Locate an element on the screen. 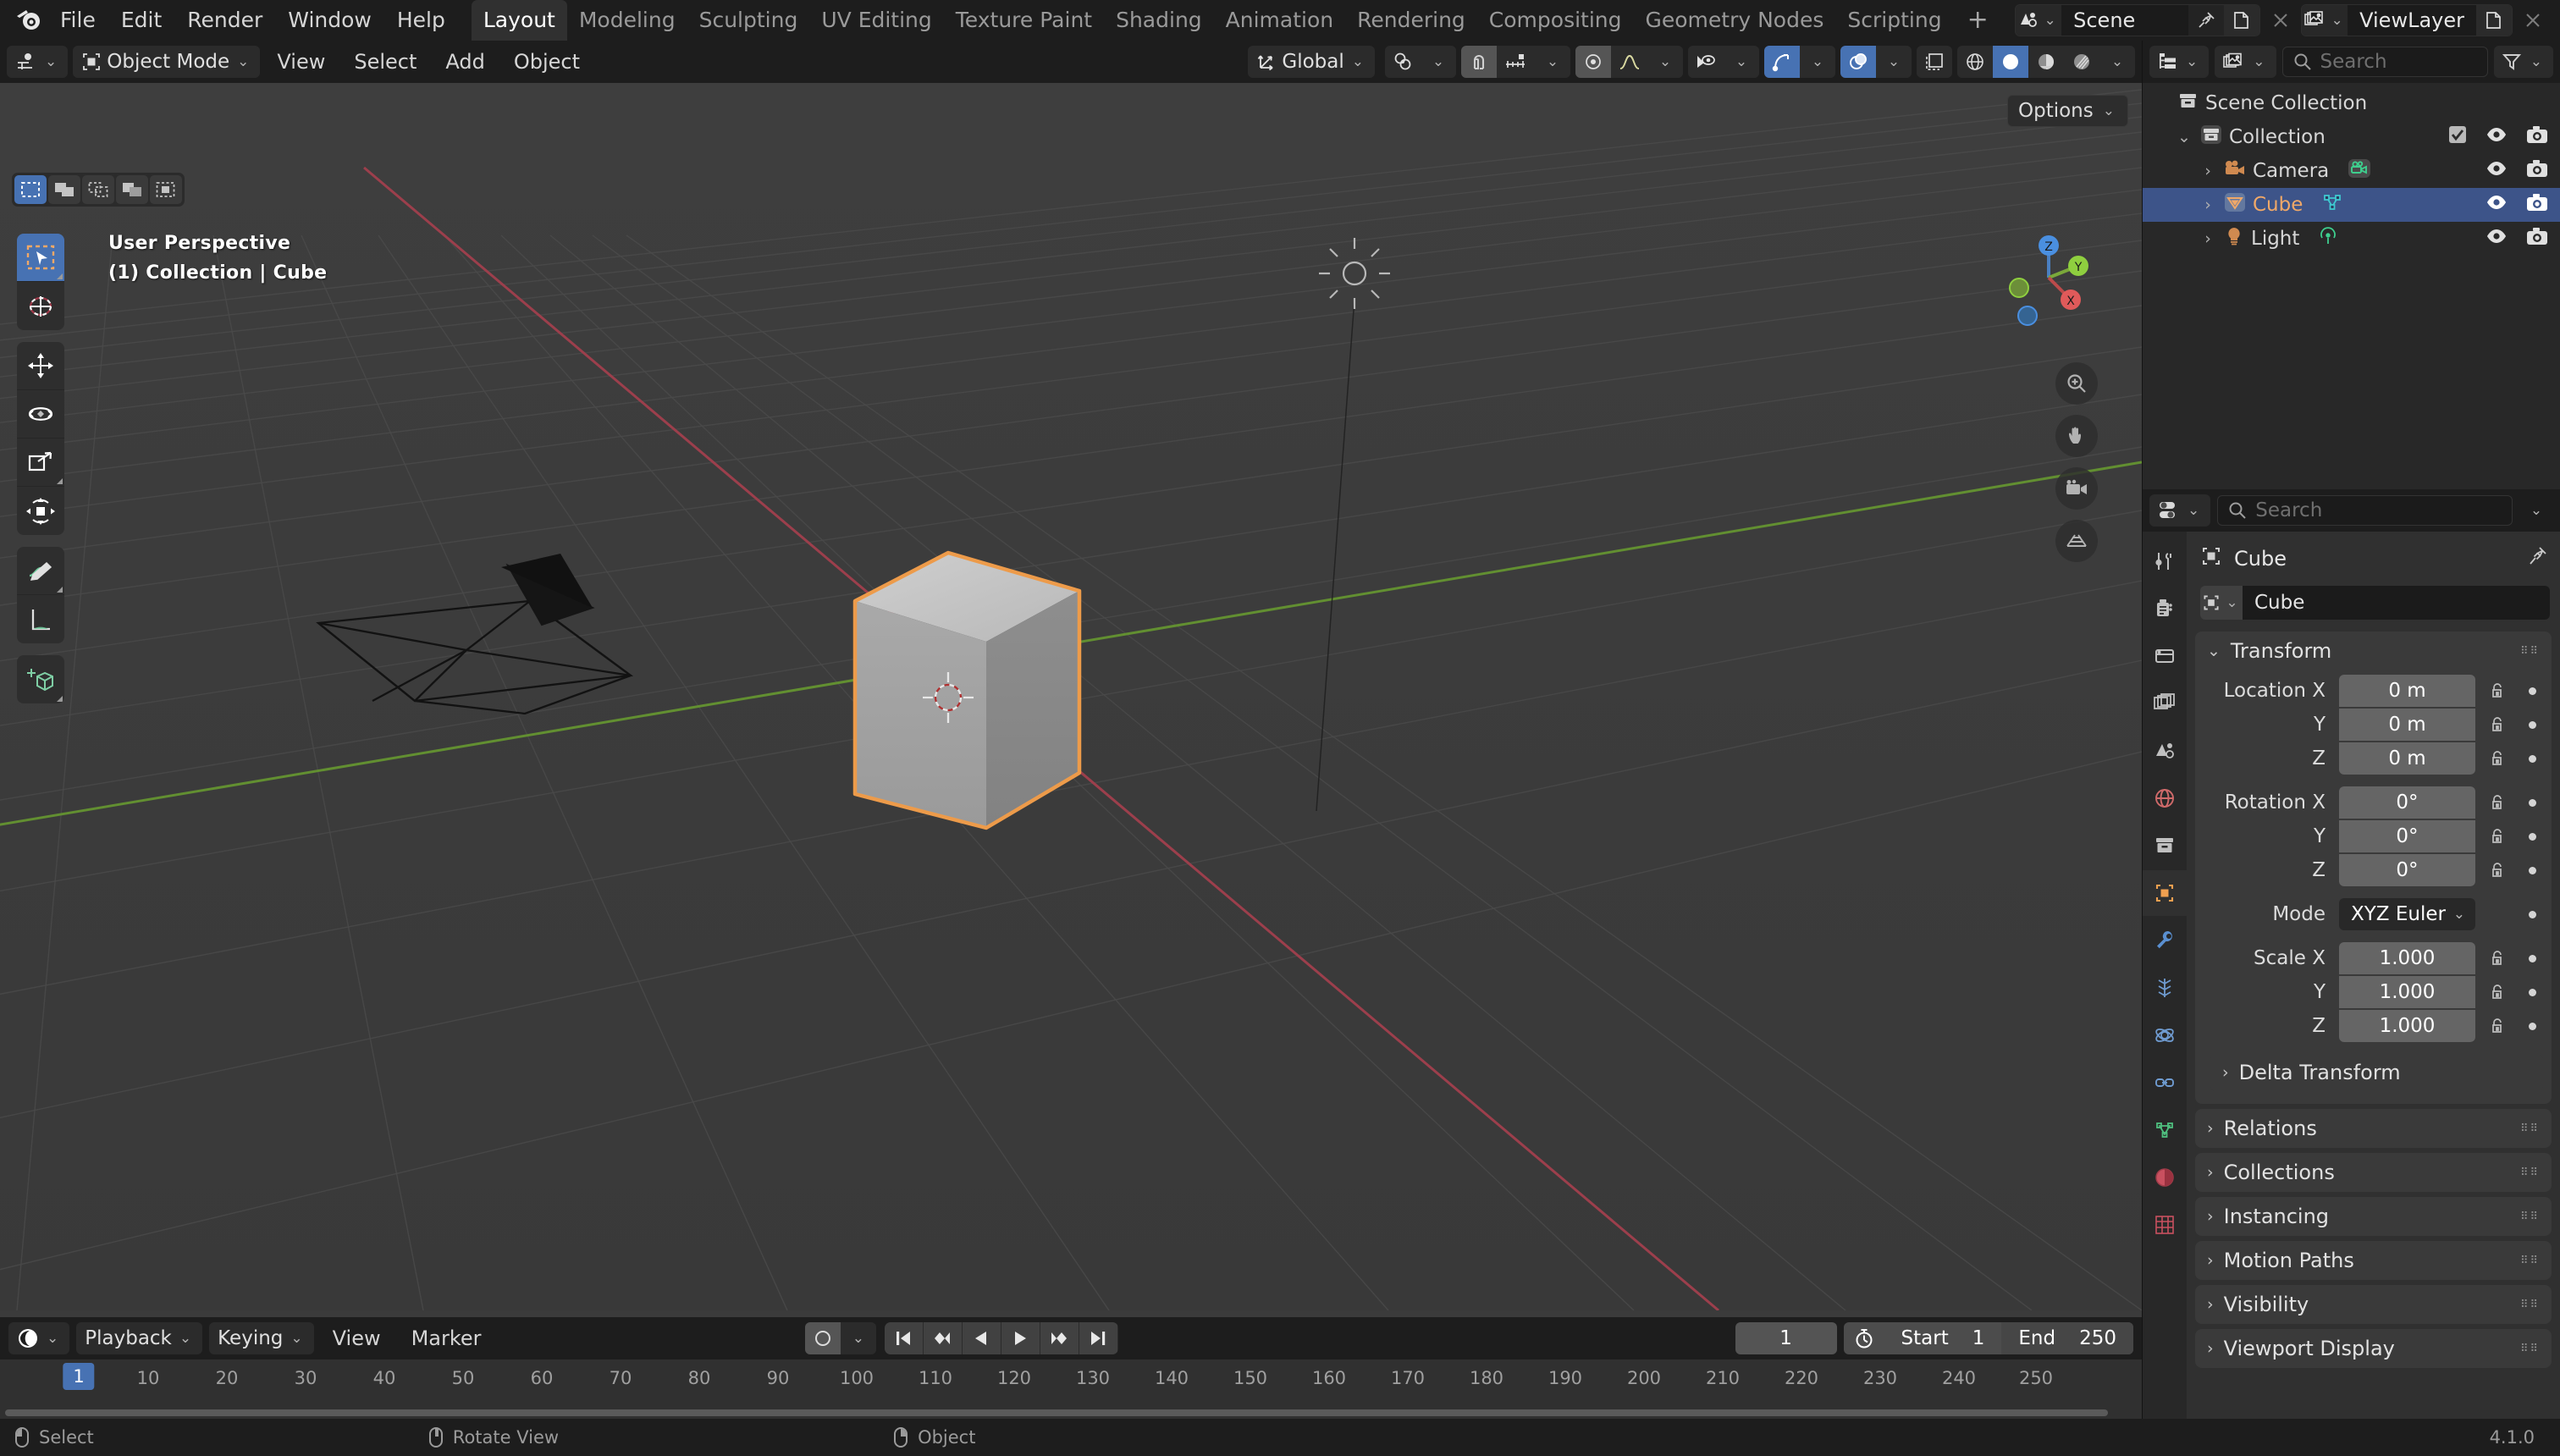  auto-keying-icon is located at coordinates (822, 1338).